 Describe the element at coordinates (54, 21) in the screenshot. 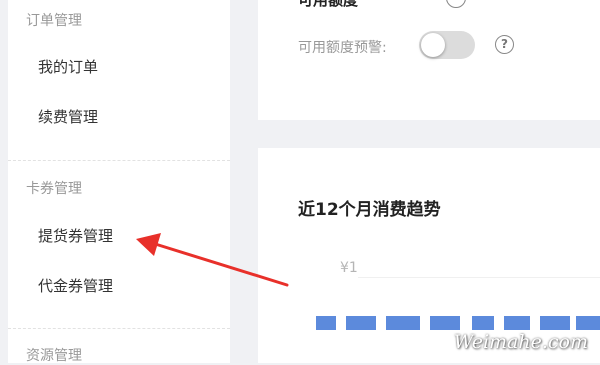

I see `section-title-order: 订单管理` at that location.